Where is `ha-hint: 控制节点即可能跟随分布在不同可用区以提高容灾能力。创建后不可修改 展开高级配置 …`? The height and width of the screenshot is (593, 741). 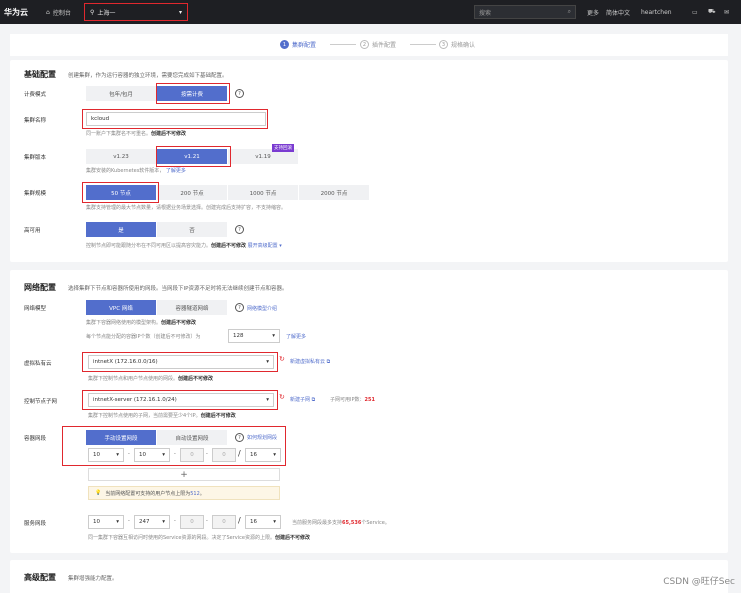
ha-hint: 控制节点即可能跟随分布在不同可用区以提高容灾能力。创建后不可修改 展开高级配置 … is located at coordinates (184, 246).